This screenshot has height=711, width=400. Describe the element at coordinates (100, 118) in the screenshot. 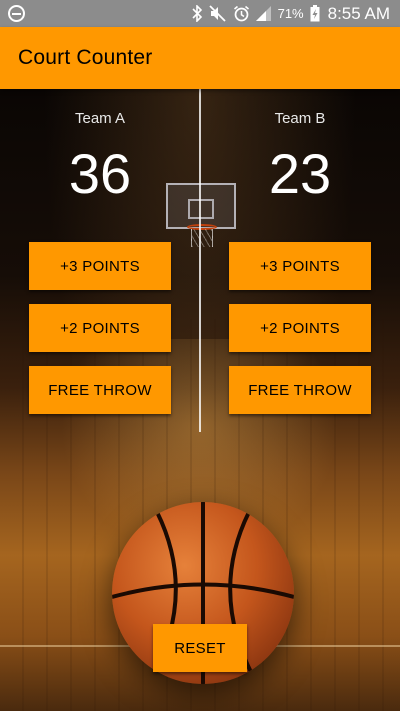

I see `team-a-name: Team A` at that location.